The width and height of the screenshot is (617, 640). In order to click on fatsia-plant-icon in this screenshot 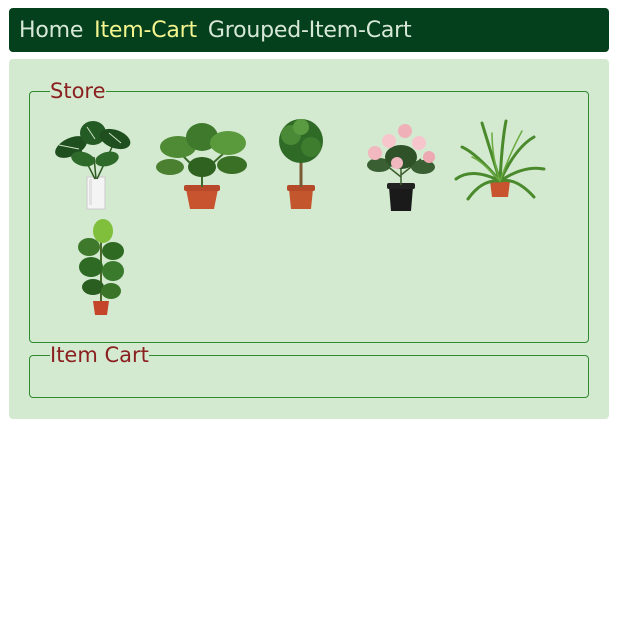, I will do `click(201, 166)`.